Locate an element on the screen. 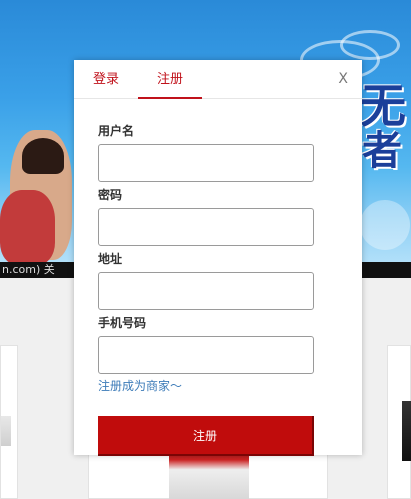  tab-register: 注册 is located at coordinates (170, 79).